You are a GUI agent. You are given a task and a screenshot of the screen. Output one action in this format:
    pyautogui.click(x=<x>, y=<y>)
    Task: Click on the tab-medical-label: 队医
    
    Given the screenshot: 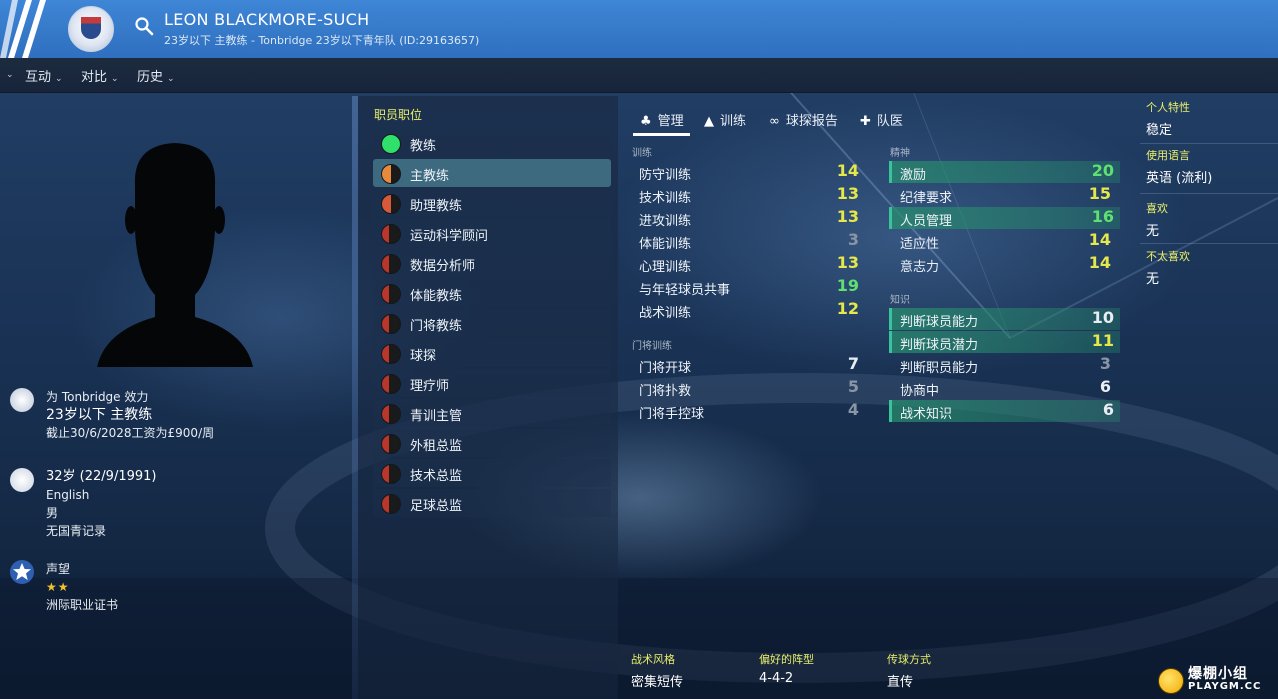 What is the action you would take?
    pyautogui.click(x=889, y=121)
    